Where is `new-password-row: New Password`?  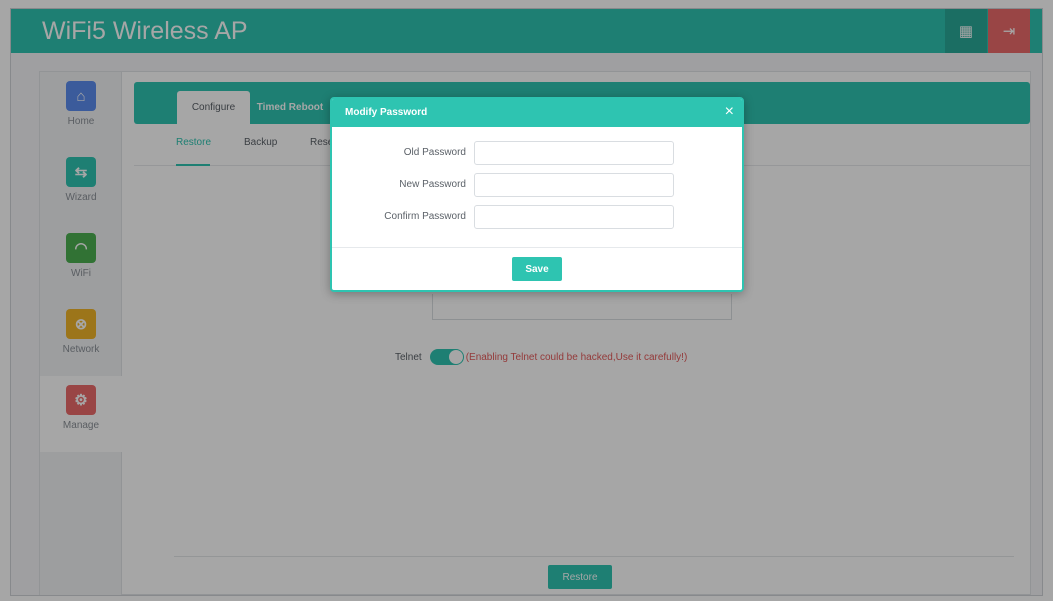
new-password-row: New Password is located at coordinates (537, 185).